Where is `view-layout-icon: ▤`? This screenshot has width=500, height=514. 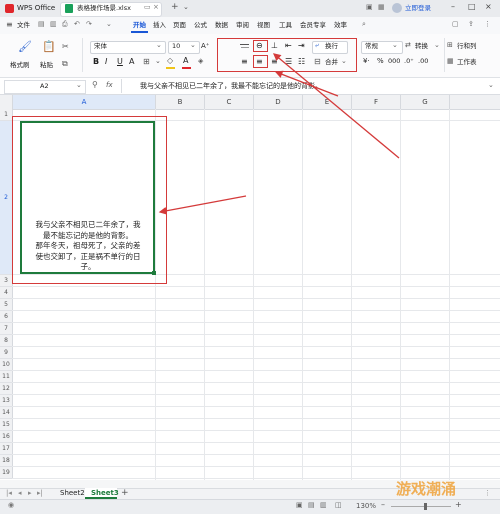 view-layout-icon: ▤ is located at coordinates (311, 505).